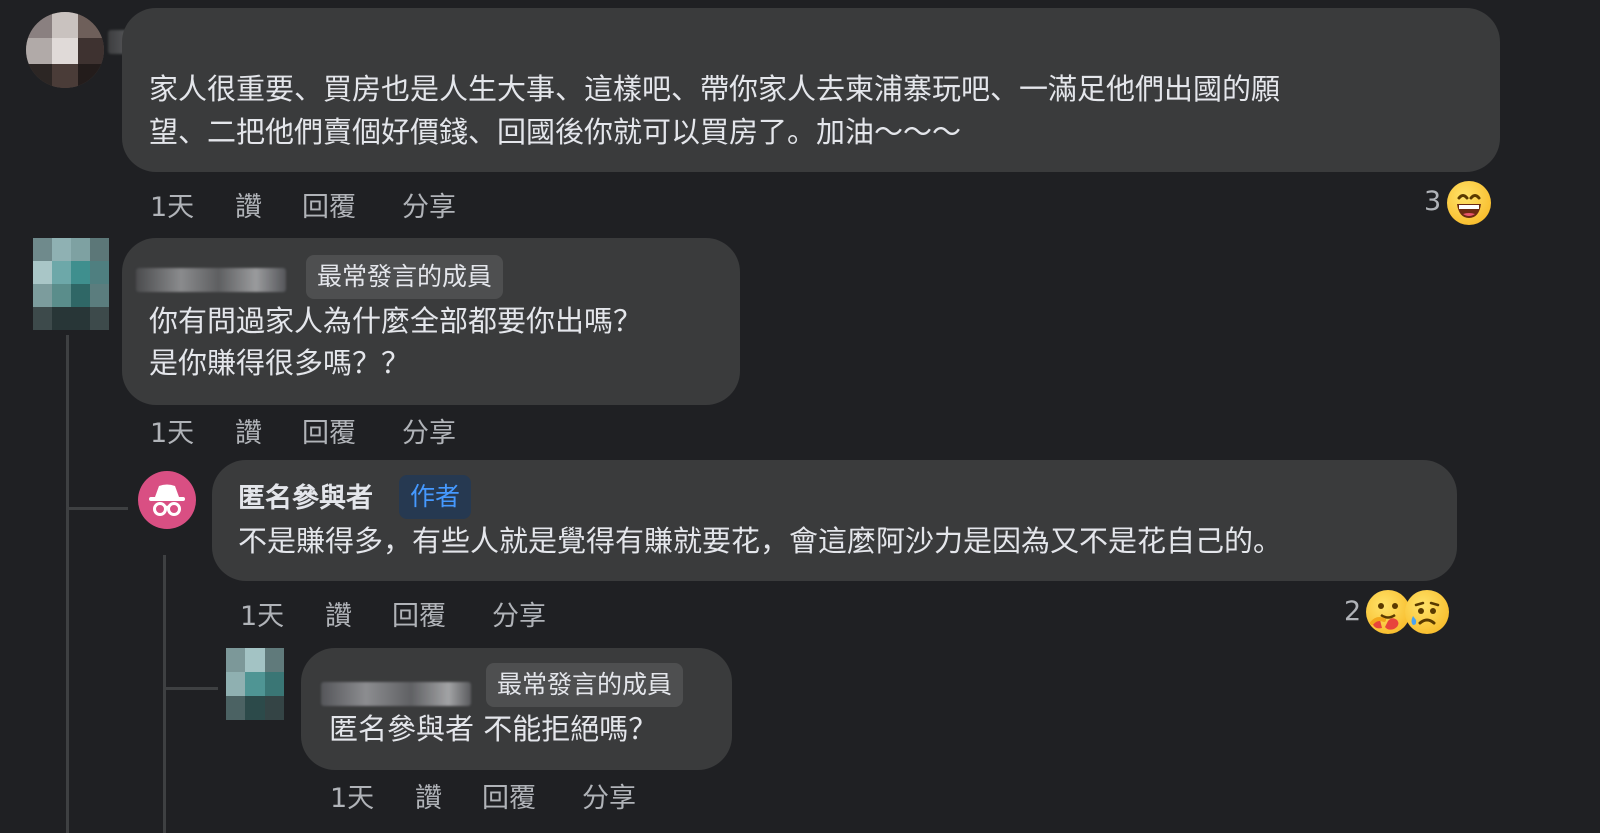  Describe the element at coordinates (1427, 612) in the screenshot. I see `sad-face-icon` at that location.